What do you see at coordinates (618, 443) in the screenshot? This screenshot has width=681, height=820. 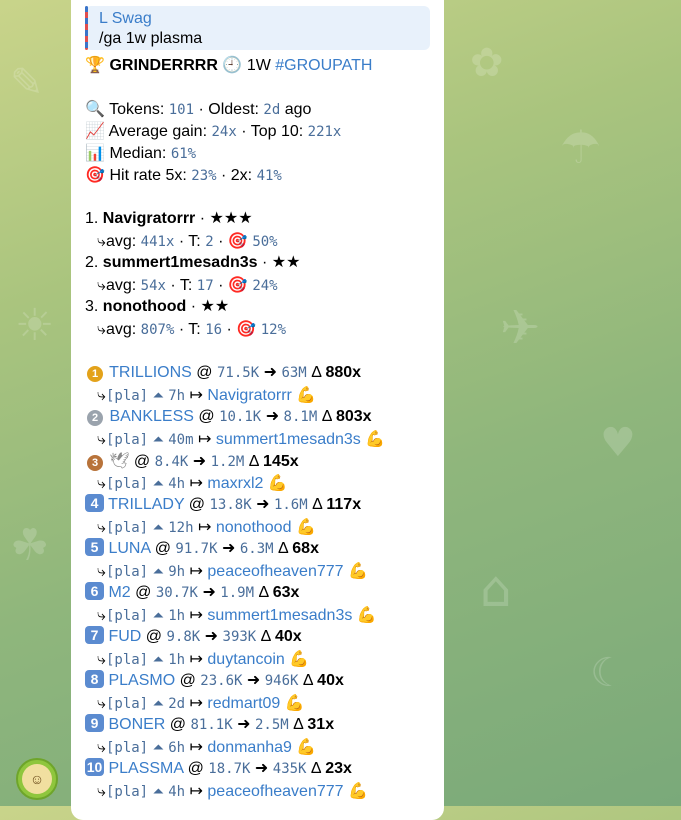 I see `background-doodle-icon: ♥` at bounding box center [618, 443].